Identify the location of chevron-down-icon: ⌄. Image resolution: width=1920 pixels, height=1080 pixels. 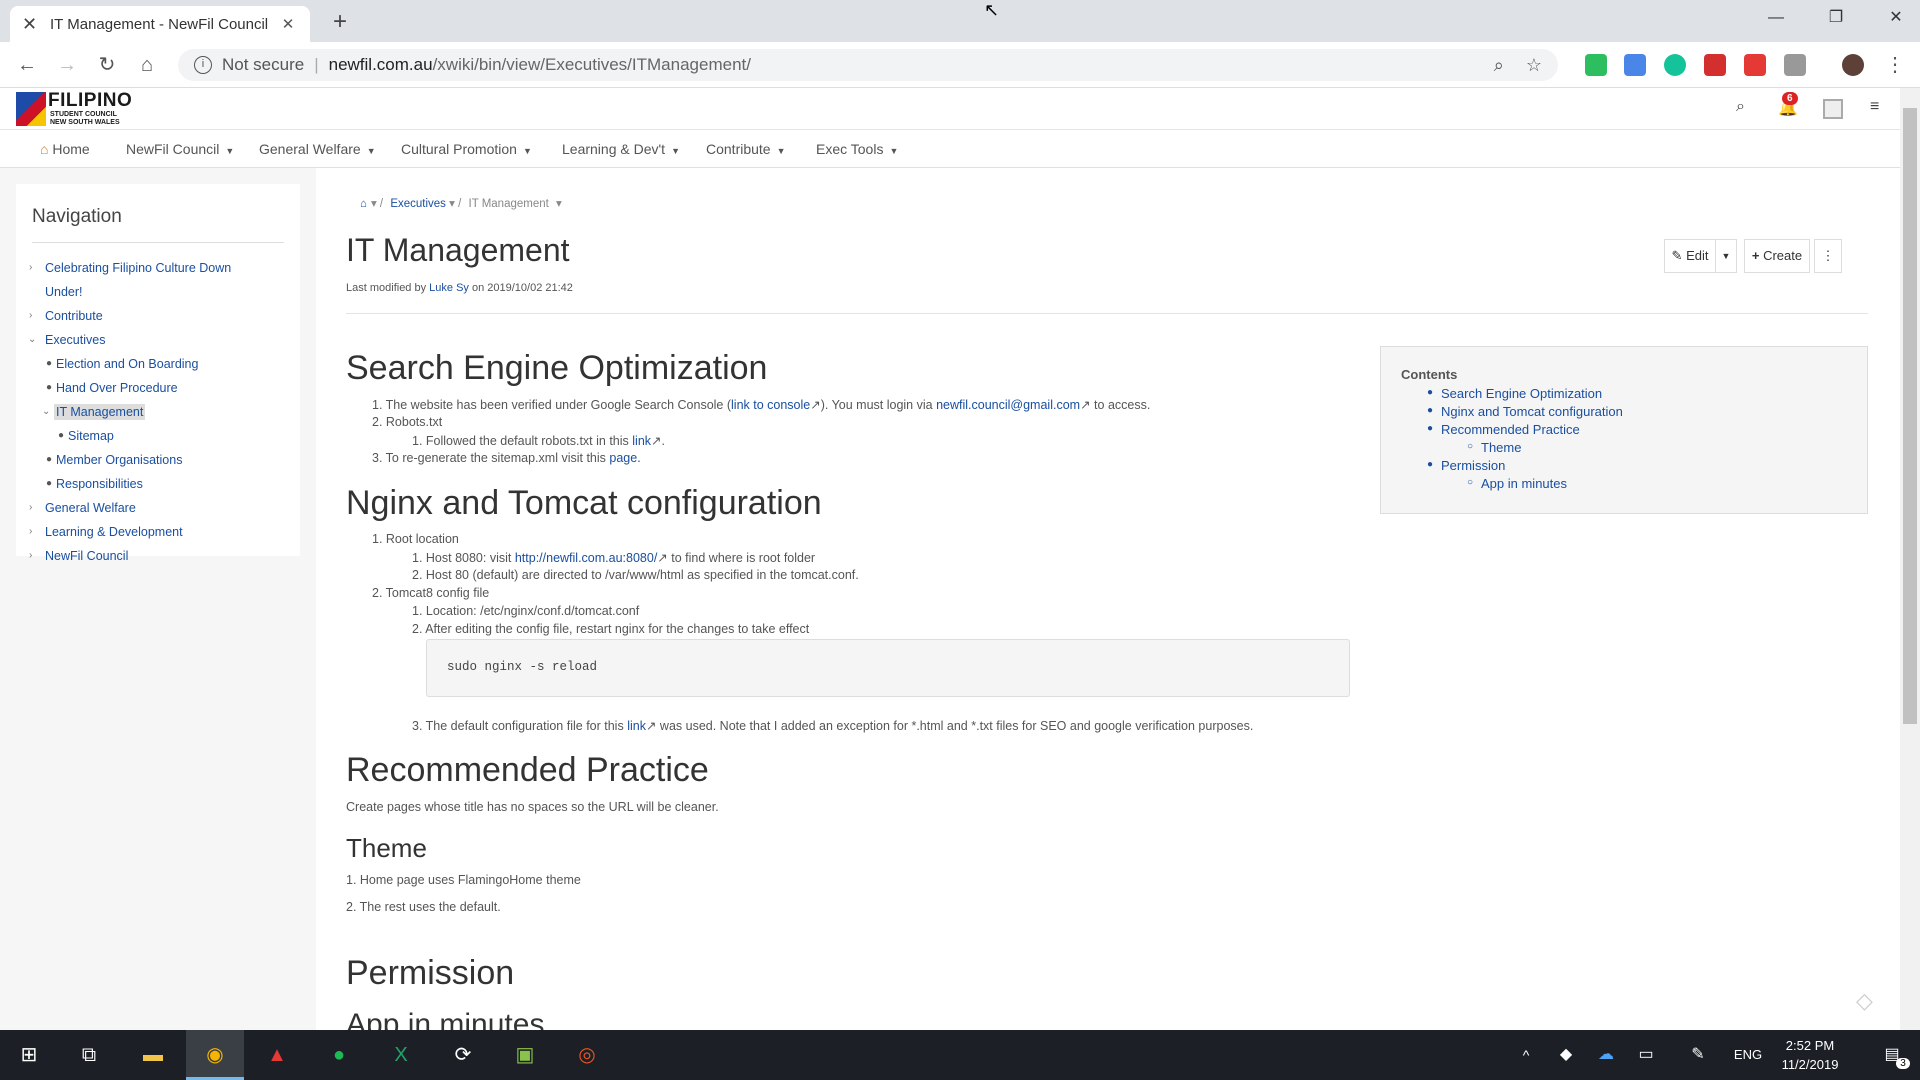
(32, 339).